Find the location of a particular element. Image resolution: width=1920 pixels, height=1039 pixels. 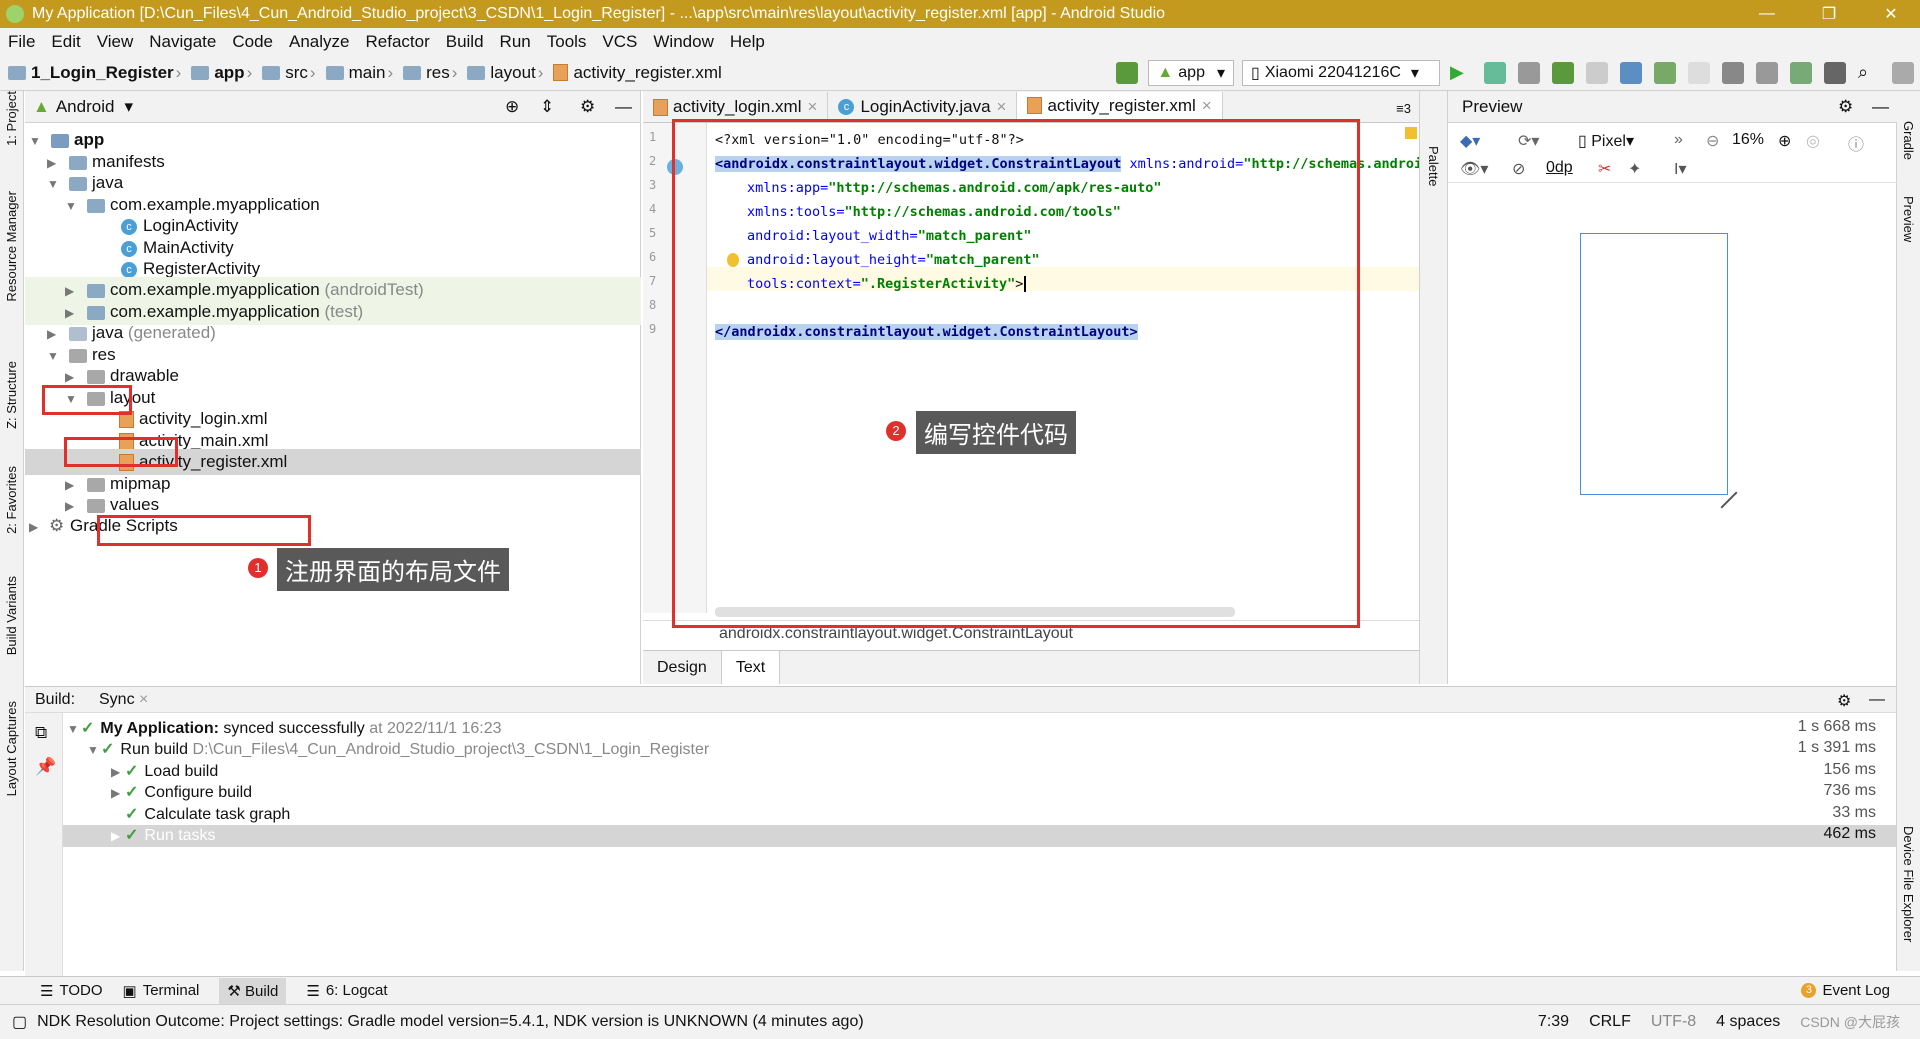

layers-icon: ◆▾ is located at coordinates (1470, 141).